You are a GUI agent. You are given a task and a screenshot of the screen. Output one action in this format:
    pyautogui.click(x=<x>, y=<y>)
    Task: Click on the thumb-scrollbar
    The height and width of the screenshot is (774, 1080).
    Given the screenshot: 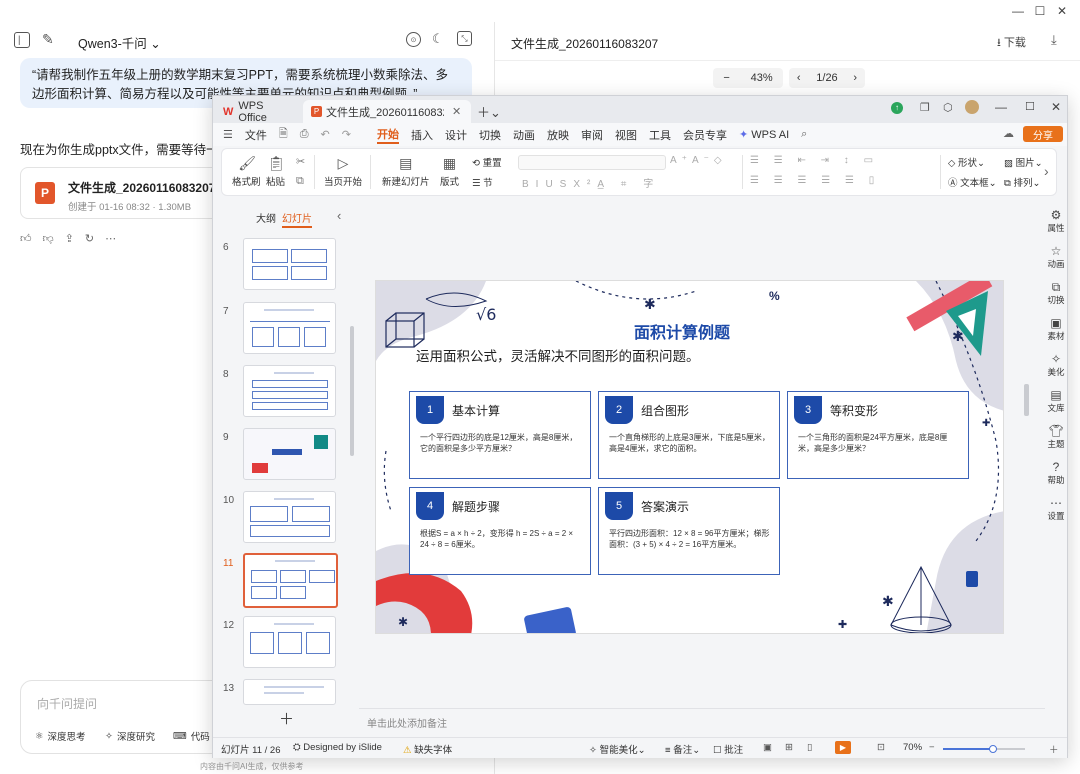 What is the action you would take?
    pyautogui.click(x=352, y=391)
    